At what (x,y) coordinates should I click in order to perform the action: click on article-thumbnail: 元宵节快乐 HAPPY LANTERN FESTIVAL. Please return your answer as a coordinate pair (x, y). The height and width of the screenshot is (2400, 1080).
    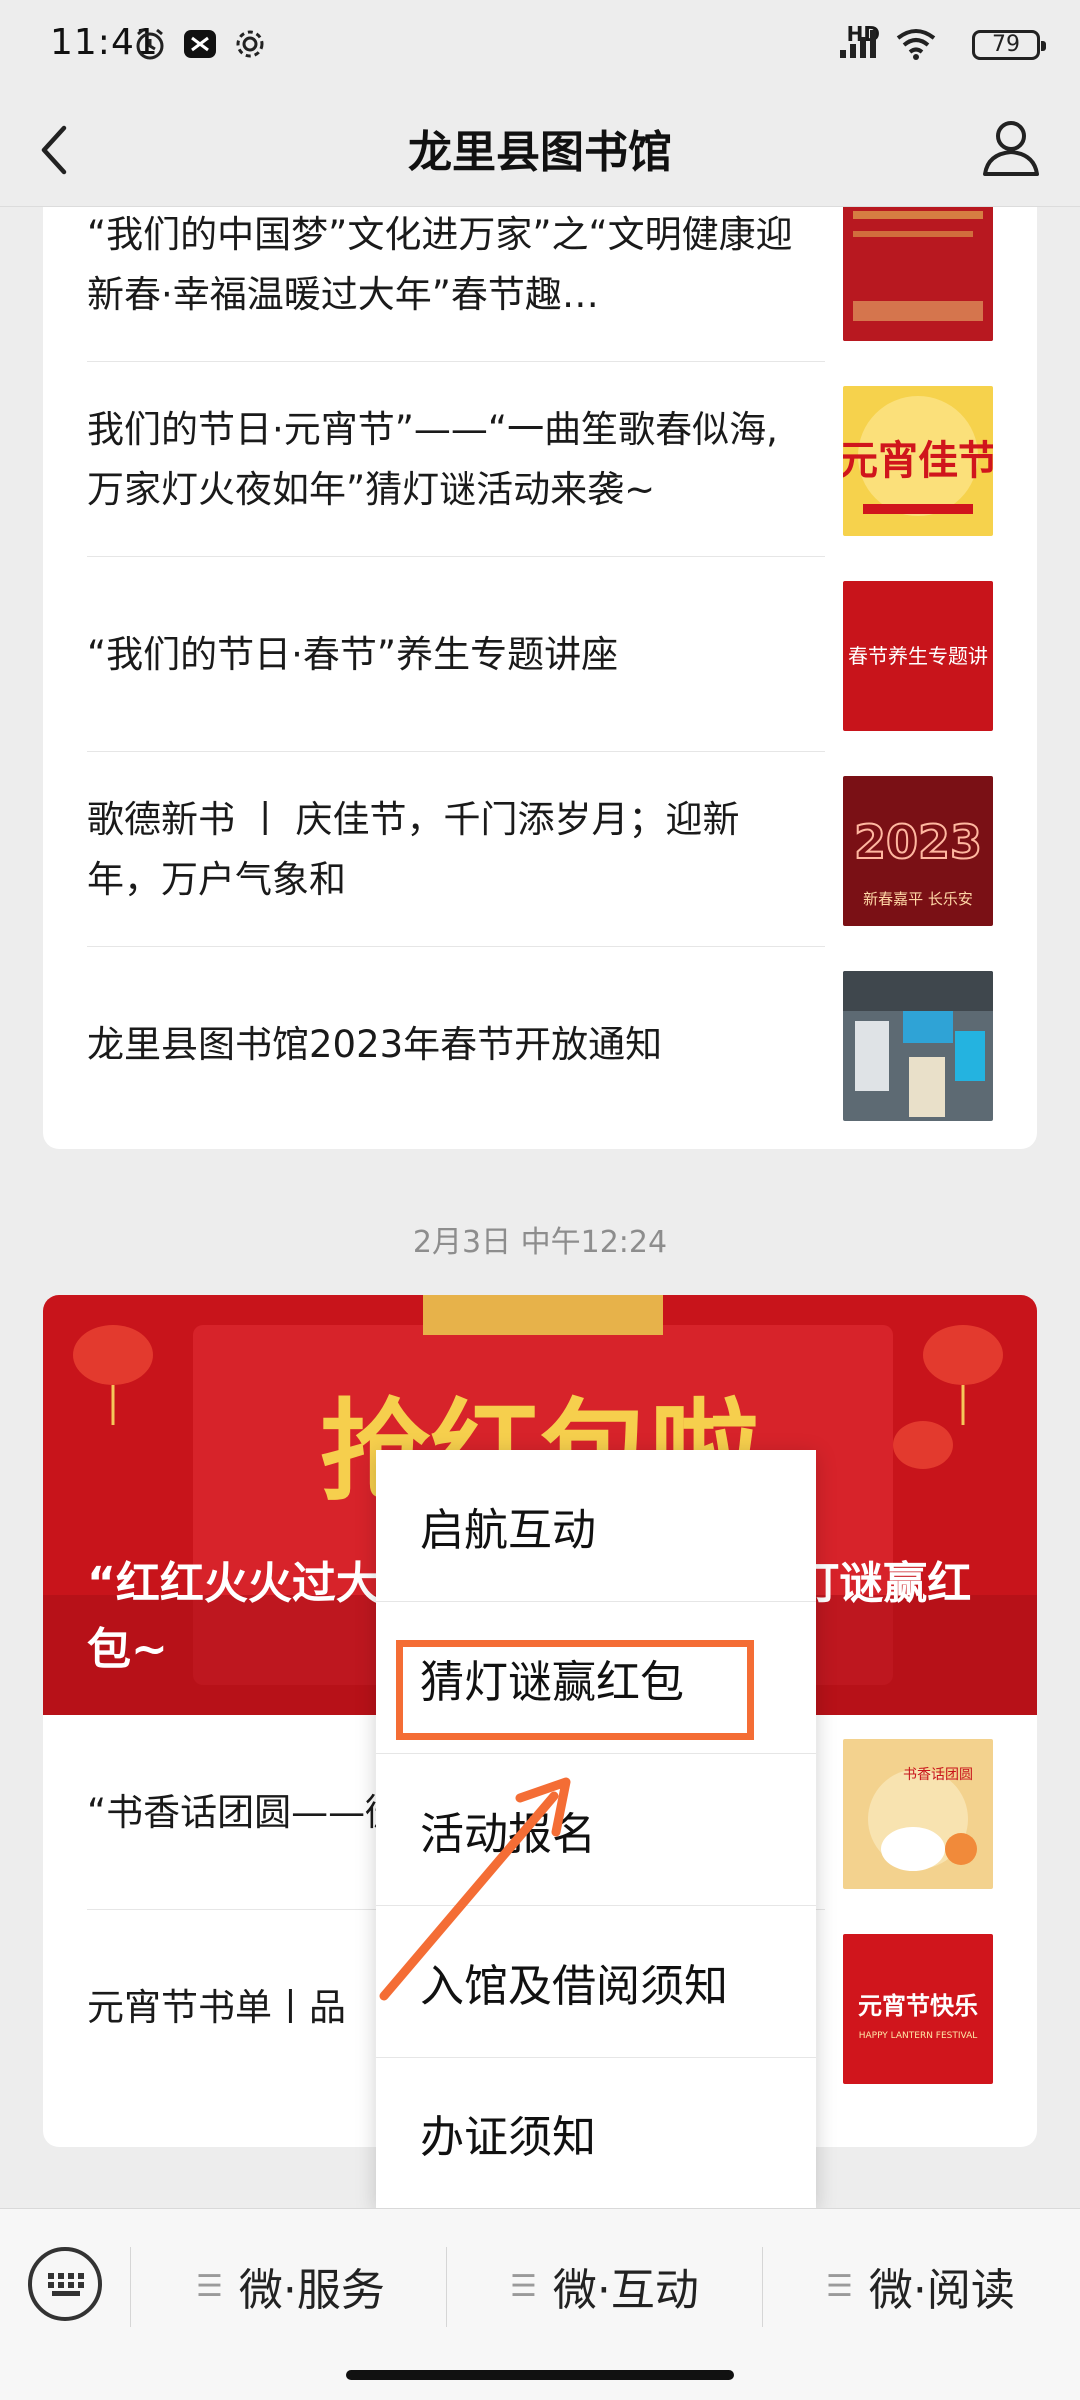
    Looking at the image, I should click on (918, 2009).